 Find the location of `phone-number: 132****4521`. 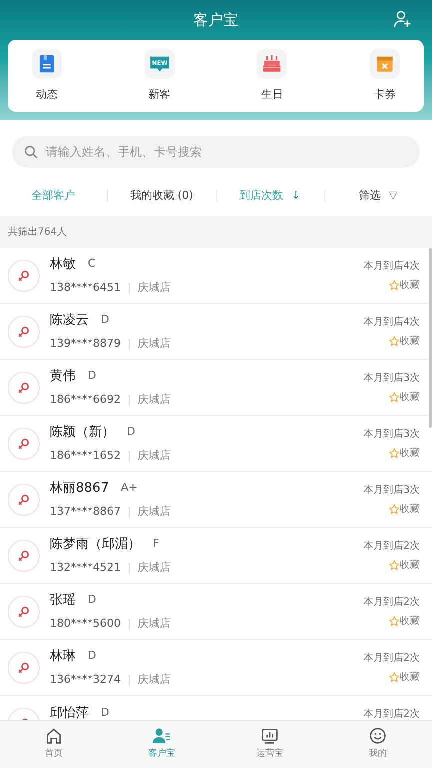

phone-number: 132****4521 is located at coordinates (85, 568).